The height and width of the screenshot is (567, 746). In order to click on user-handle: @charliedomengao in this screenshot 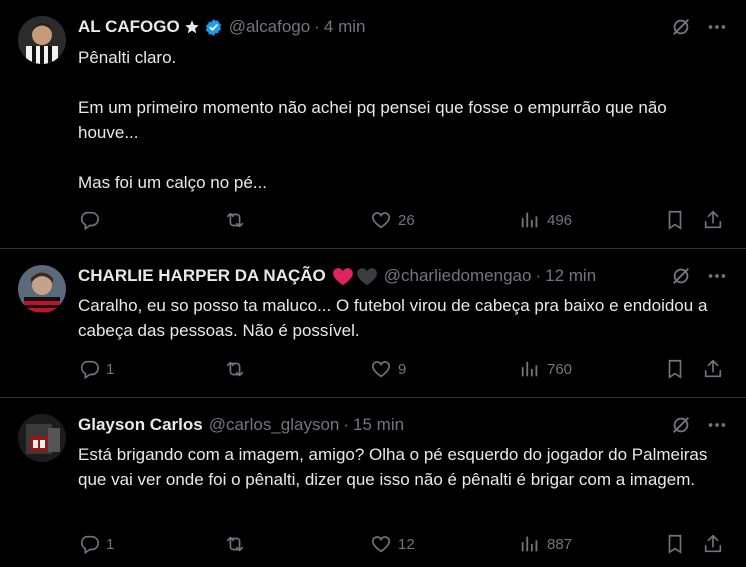, I will do `click(458, 276)`.